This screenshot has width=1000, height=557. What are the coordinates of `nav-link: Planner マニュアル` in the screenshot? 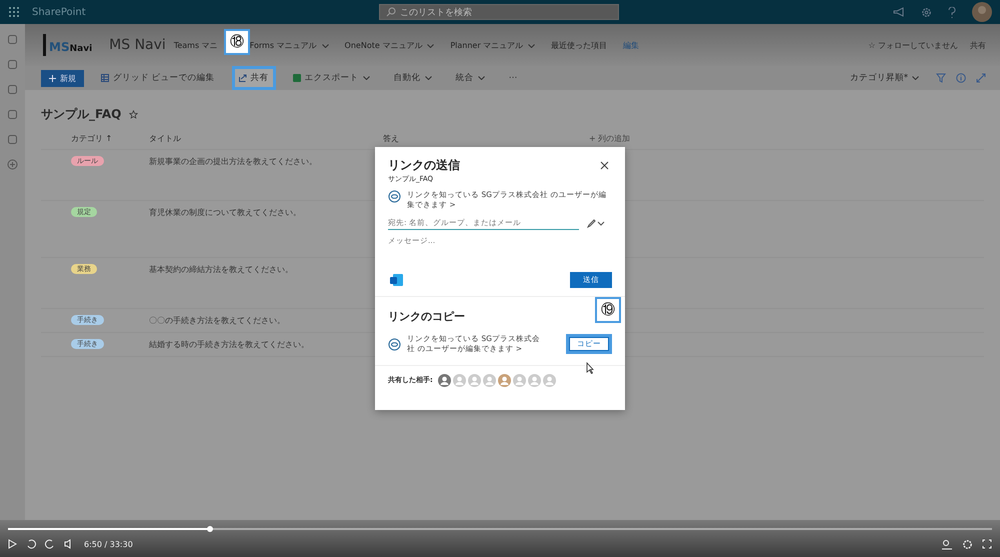 It's located at (493, 45).